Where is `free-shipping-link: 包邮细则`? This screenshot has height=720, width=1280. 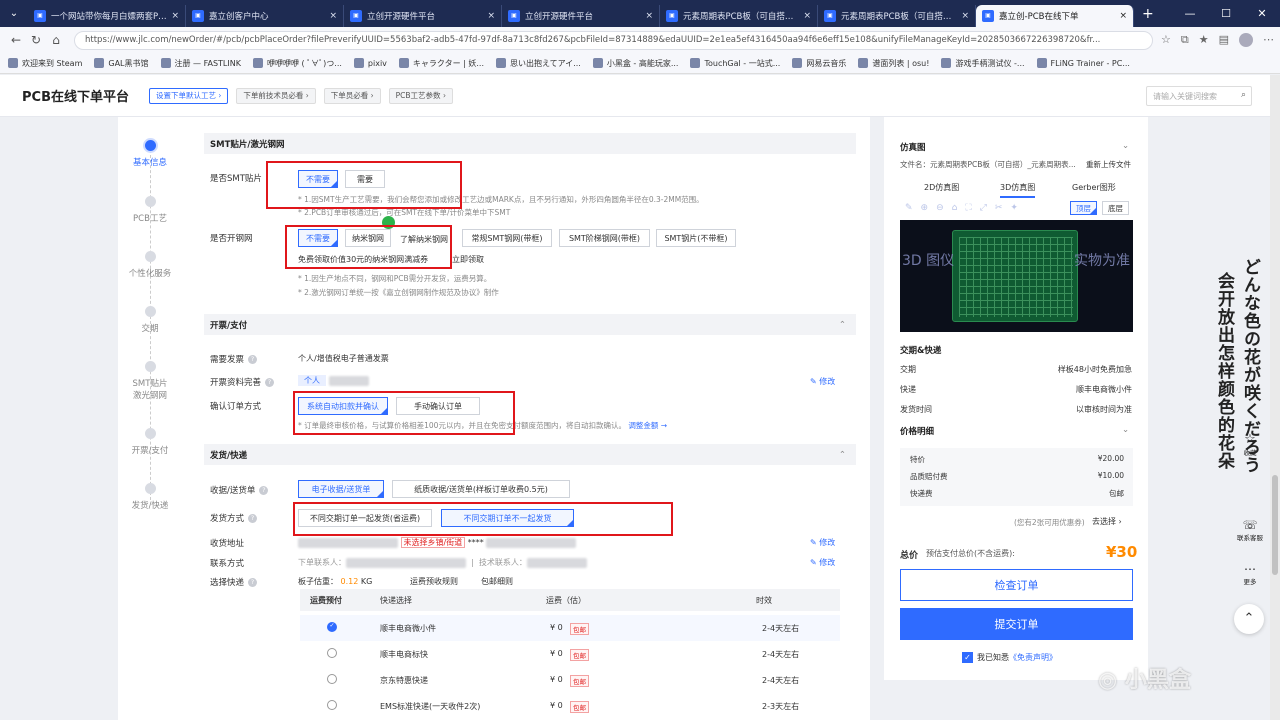 free-shipping-link: 包邮细则 is located at coordinates (497, 581).